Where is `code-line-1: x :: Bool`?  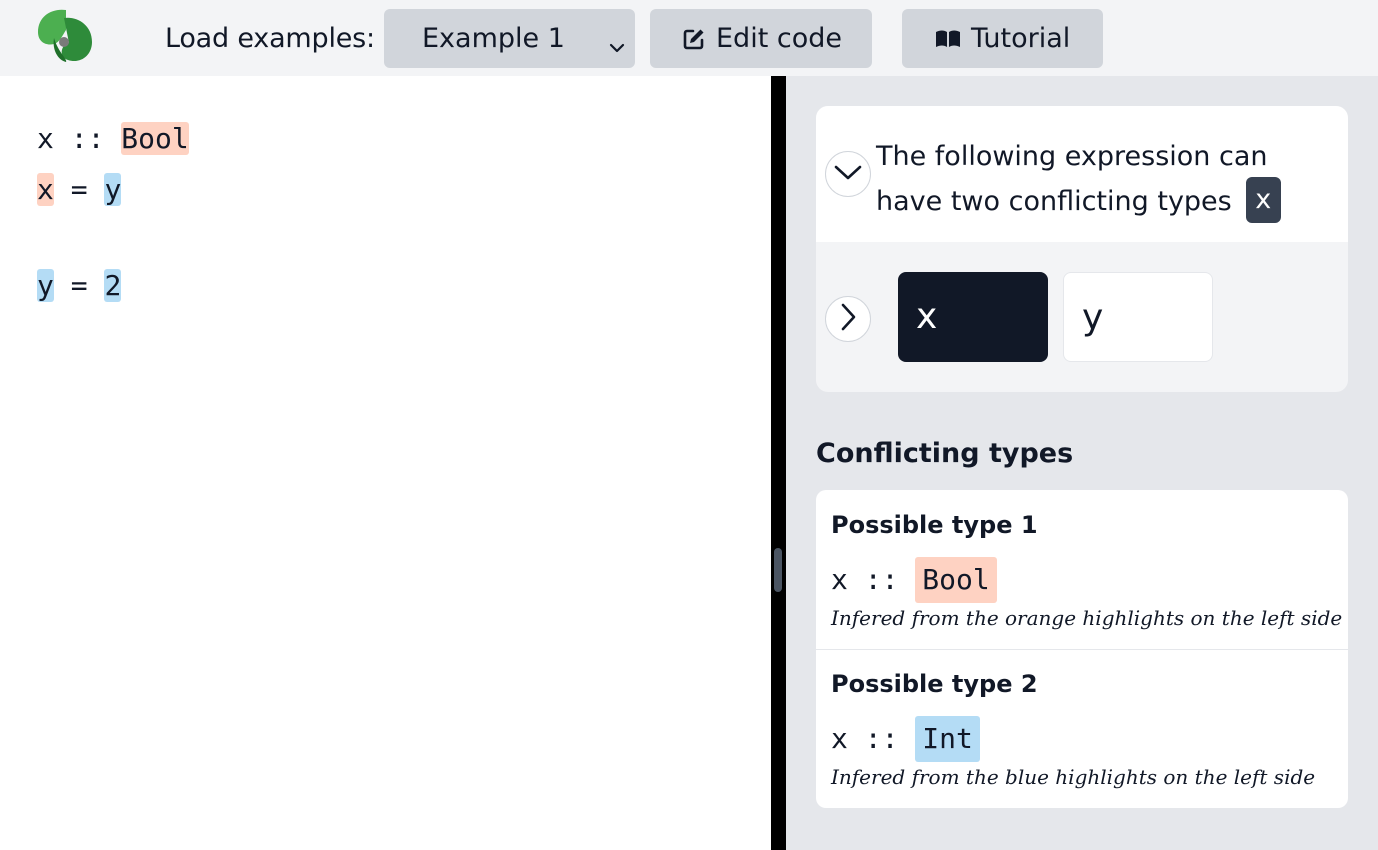
code-line-1: x :: Bool is located at coordinates (113, 139).